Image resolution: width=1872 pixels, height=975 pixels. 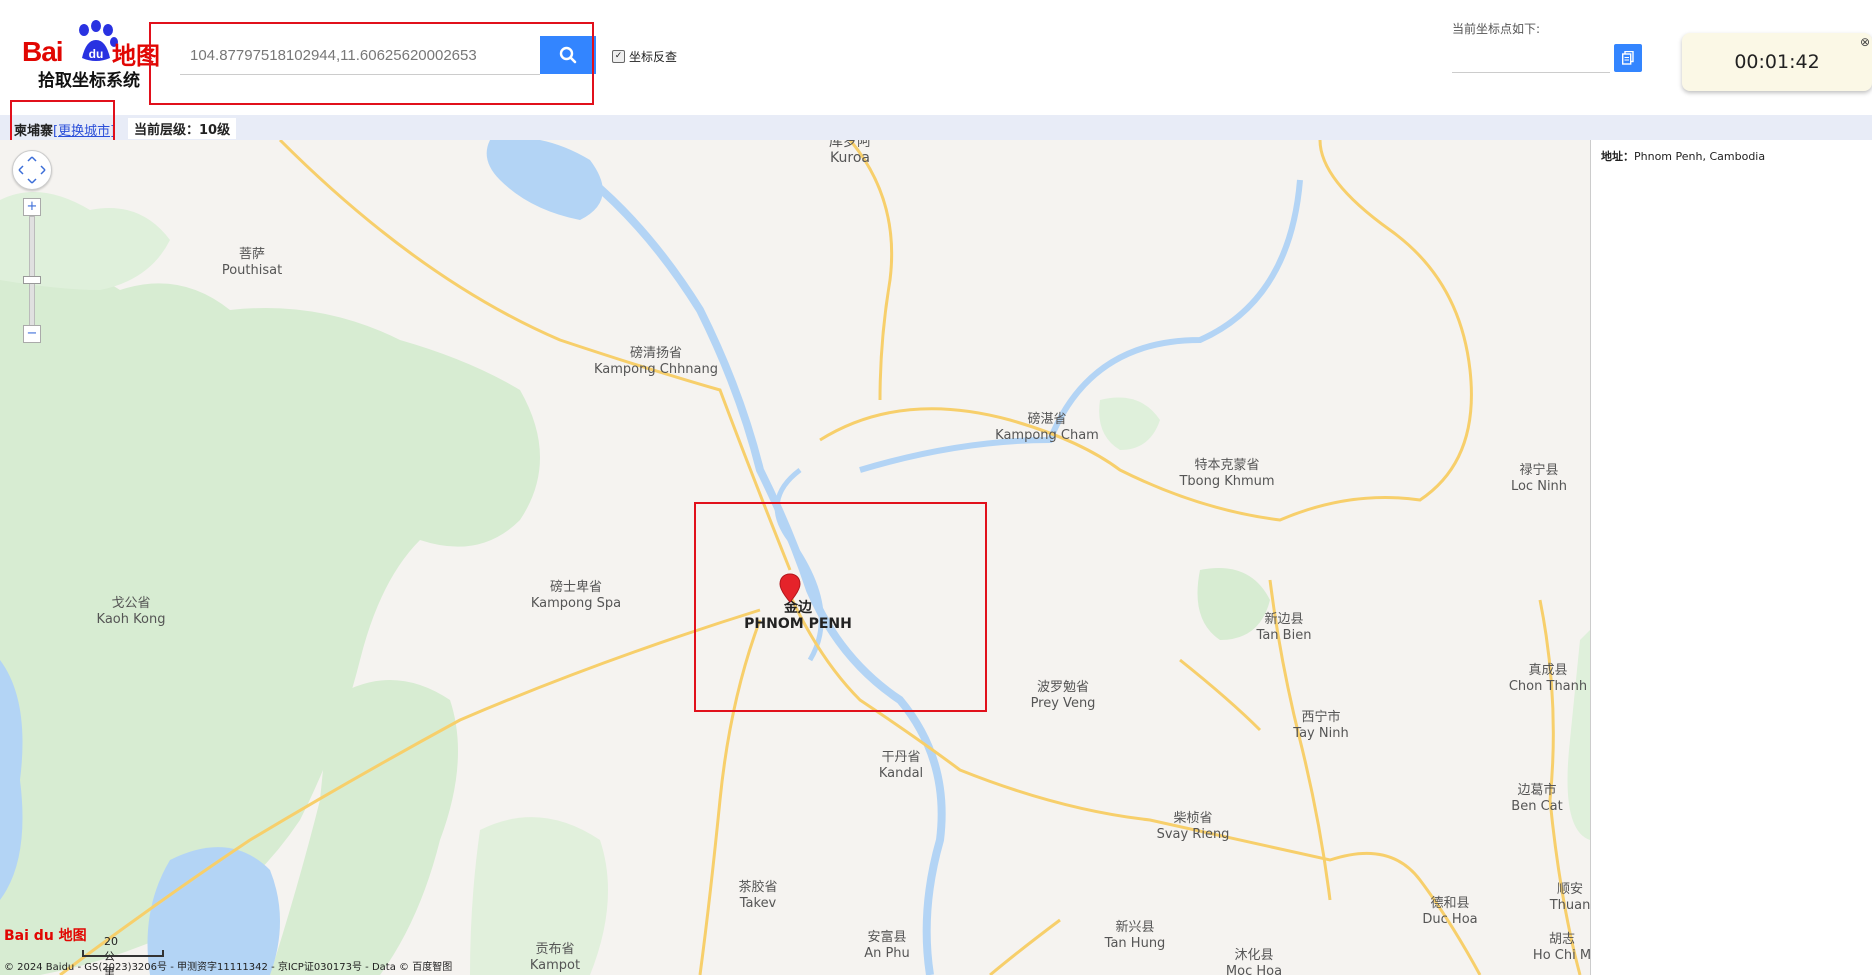 What do you see at coordinates (1227, 481) in the screenshot?
I see `map-label-en: Tbong Khmum` at bounding box center [1227, 481].